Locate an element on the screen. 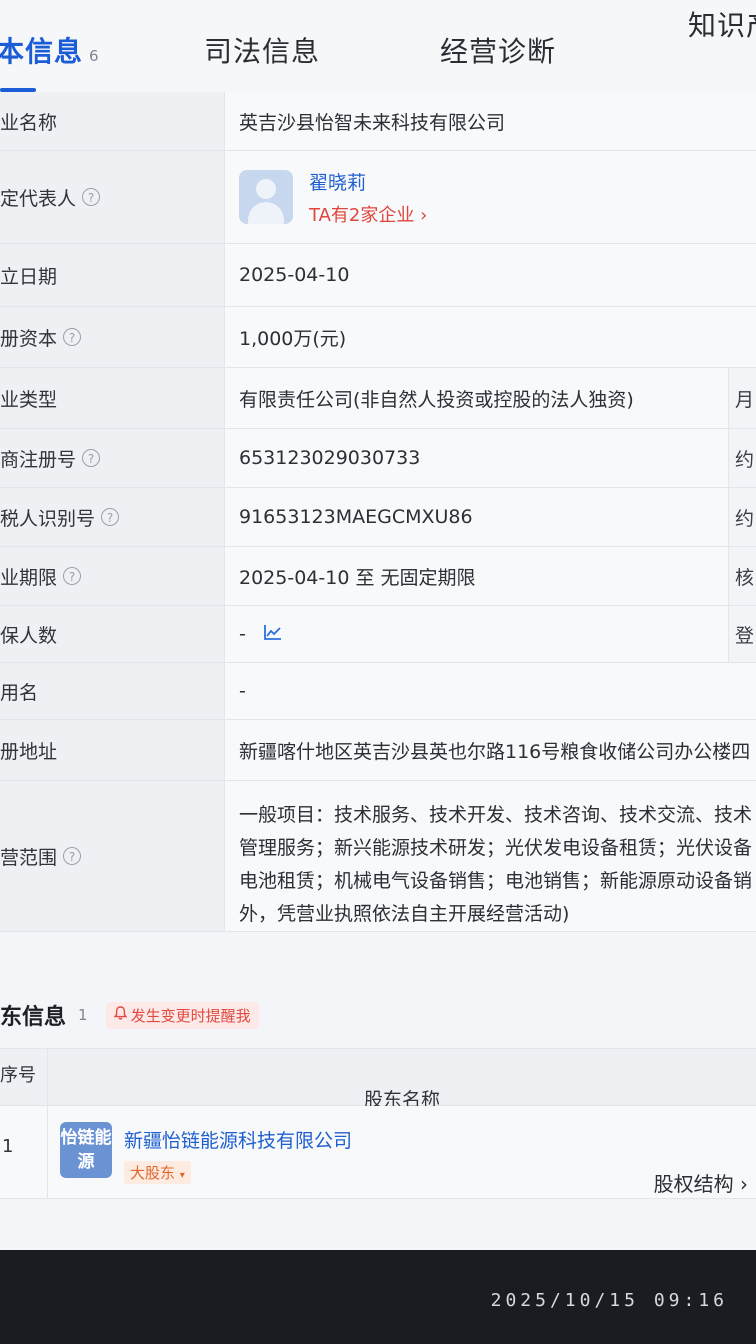 The height and width of the screenshot is (1344, 756). label-term: 业期限 ? is located at coordinates (112, 576).